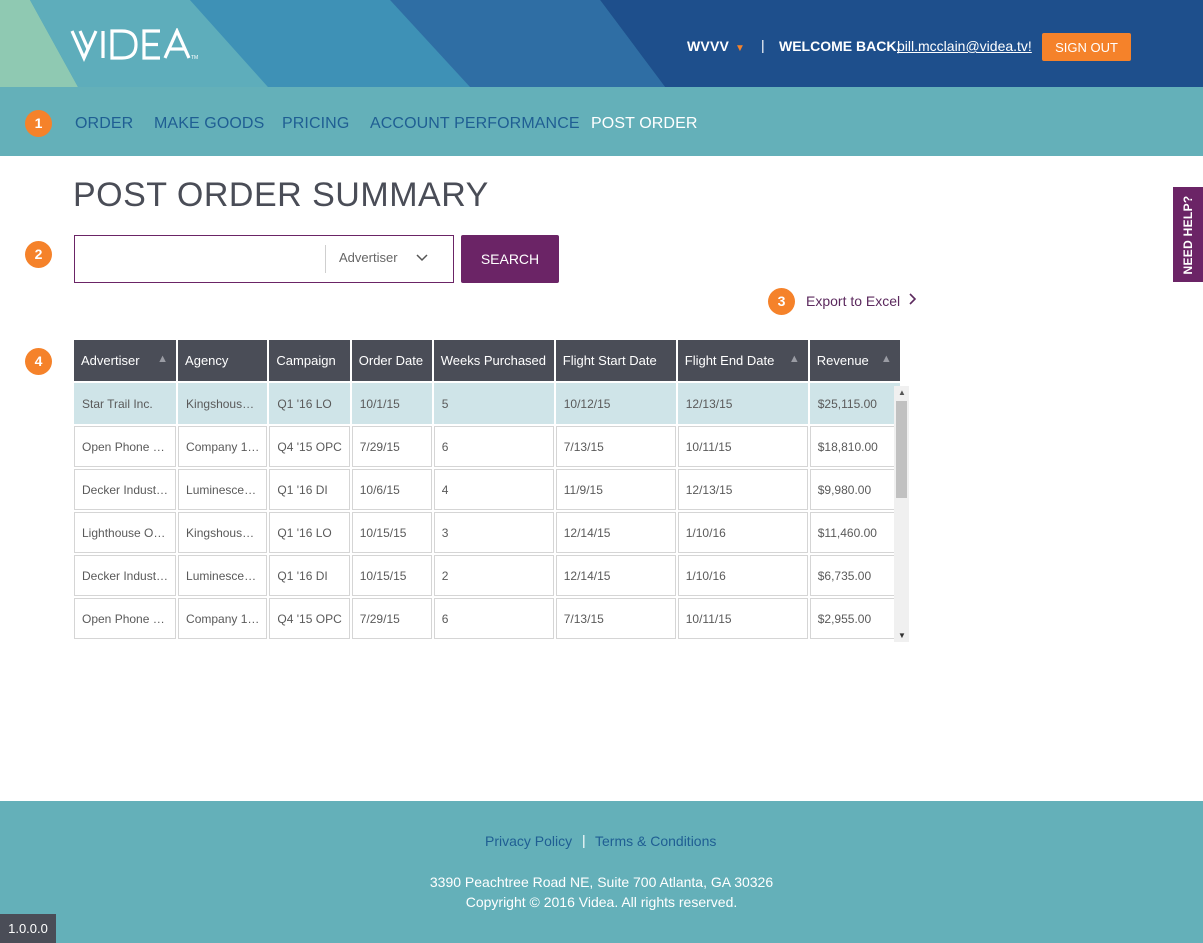  Describe the element at coordinates (781, 301) in the screenshot. I see `step-badge-3: 3` at that location.